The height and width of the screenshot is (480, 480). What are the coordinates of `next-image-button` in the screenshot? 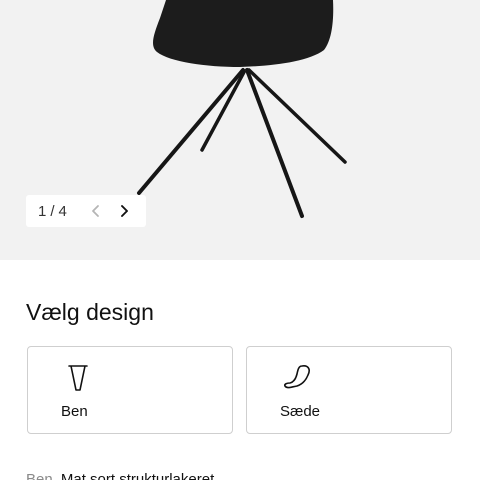 It's located at (124, 211).